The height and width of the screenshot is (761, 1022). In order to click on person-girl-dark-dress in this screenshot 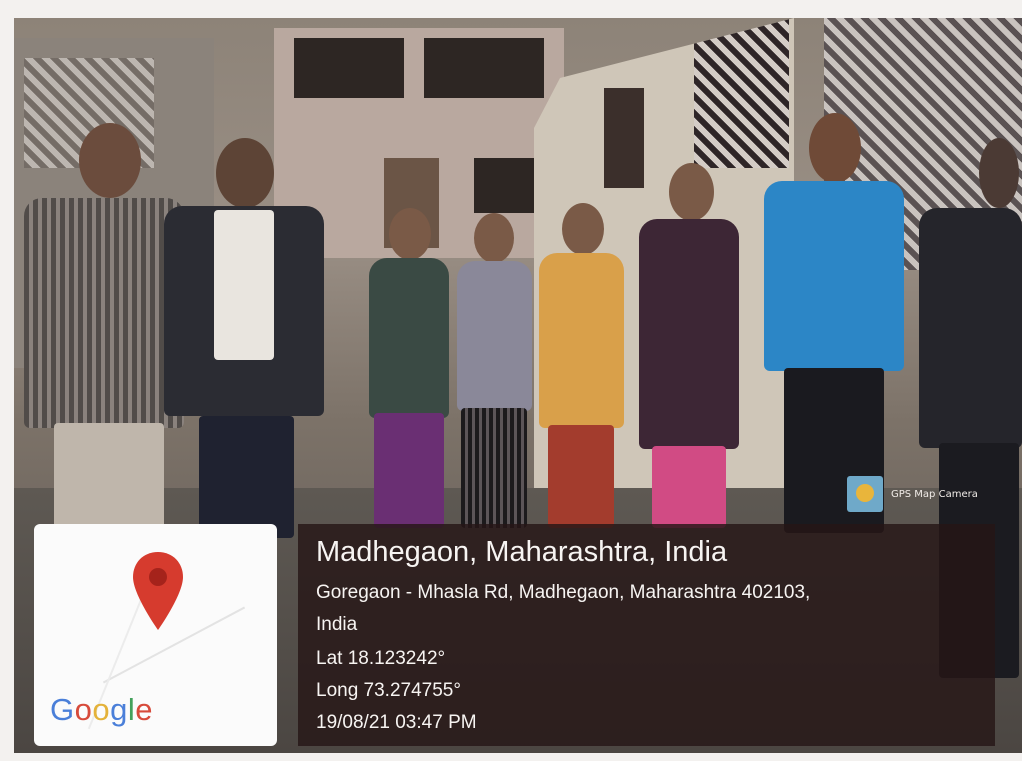, I will do `click(689, 345)`.